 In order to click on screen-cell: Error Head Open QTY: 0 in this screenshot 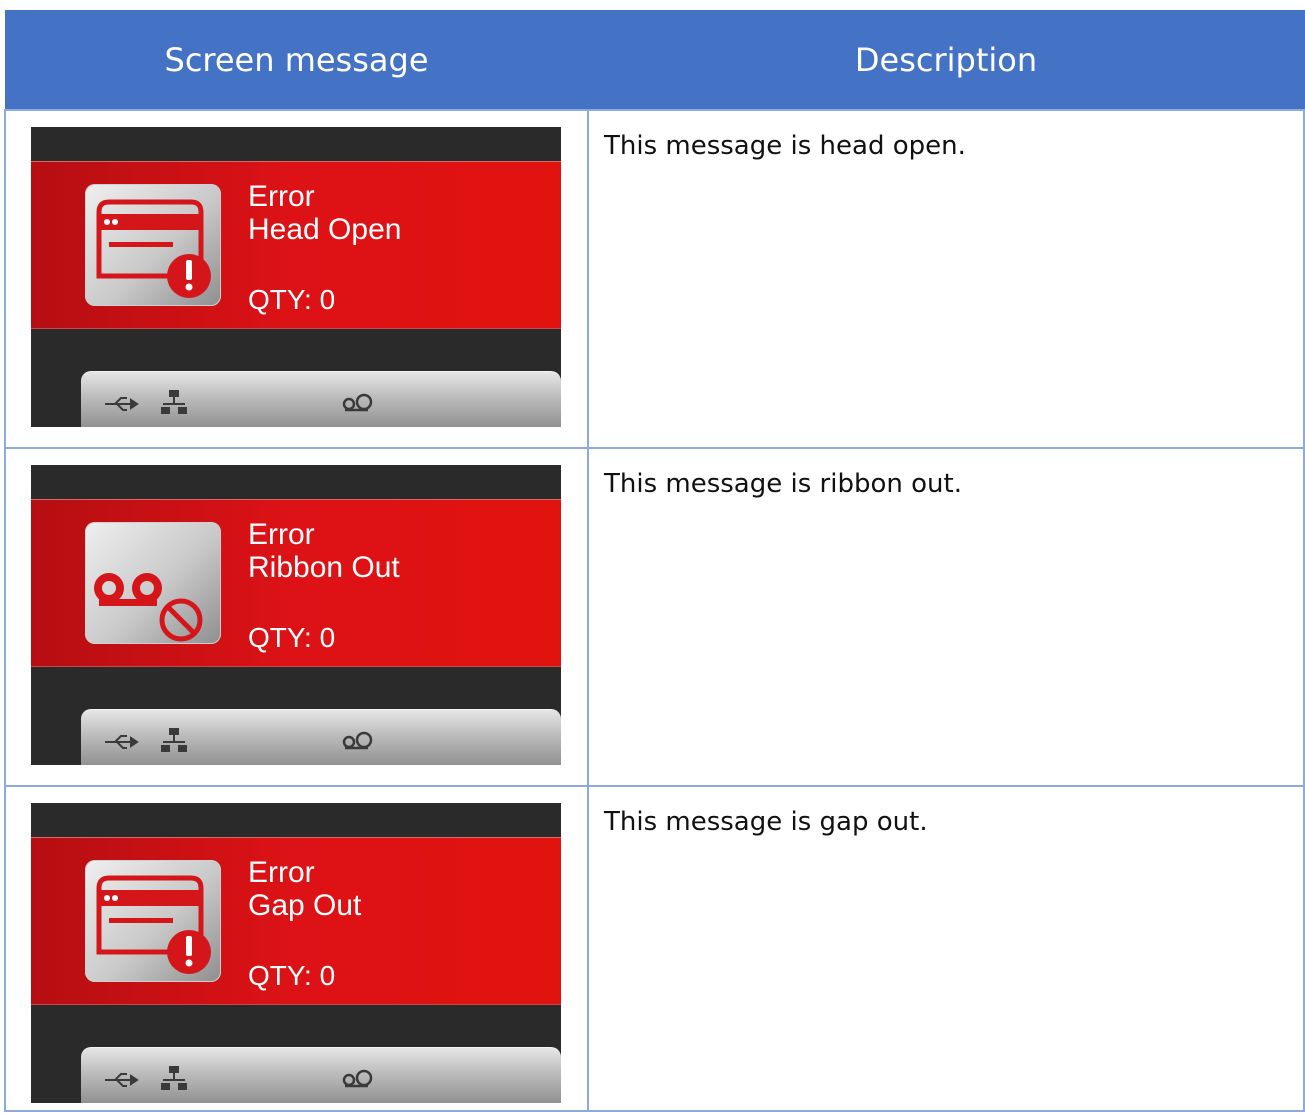, I will do `click(296, 279)`.